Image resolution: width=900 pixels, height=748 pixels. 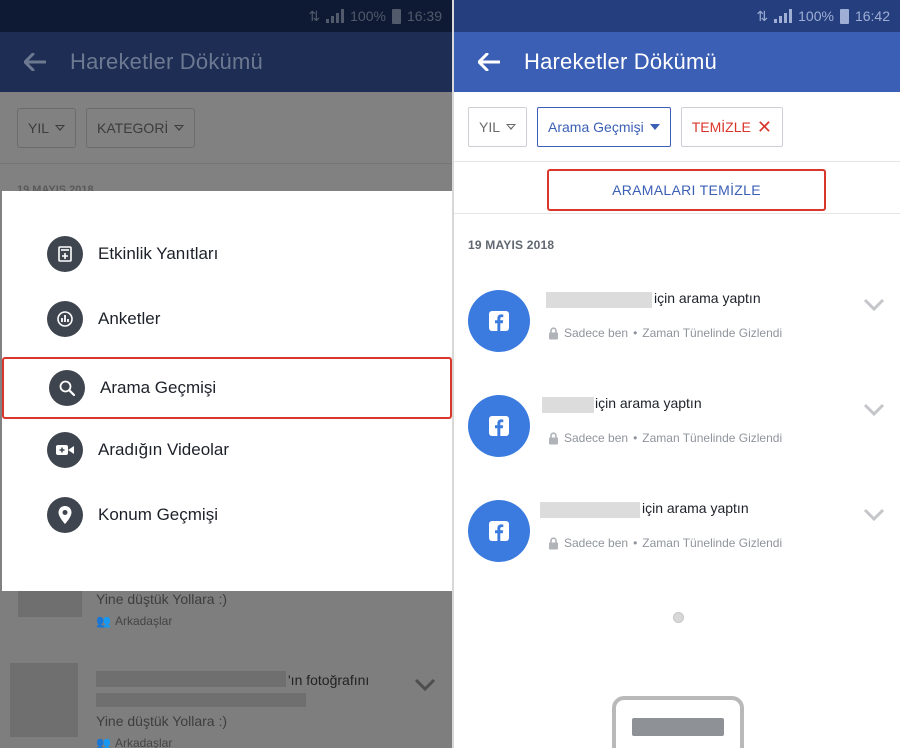 What do you see at coordinates (65, 515) in the screenshot?
I see `location-pin-icon` at bounding box center [65, 515].